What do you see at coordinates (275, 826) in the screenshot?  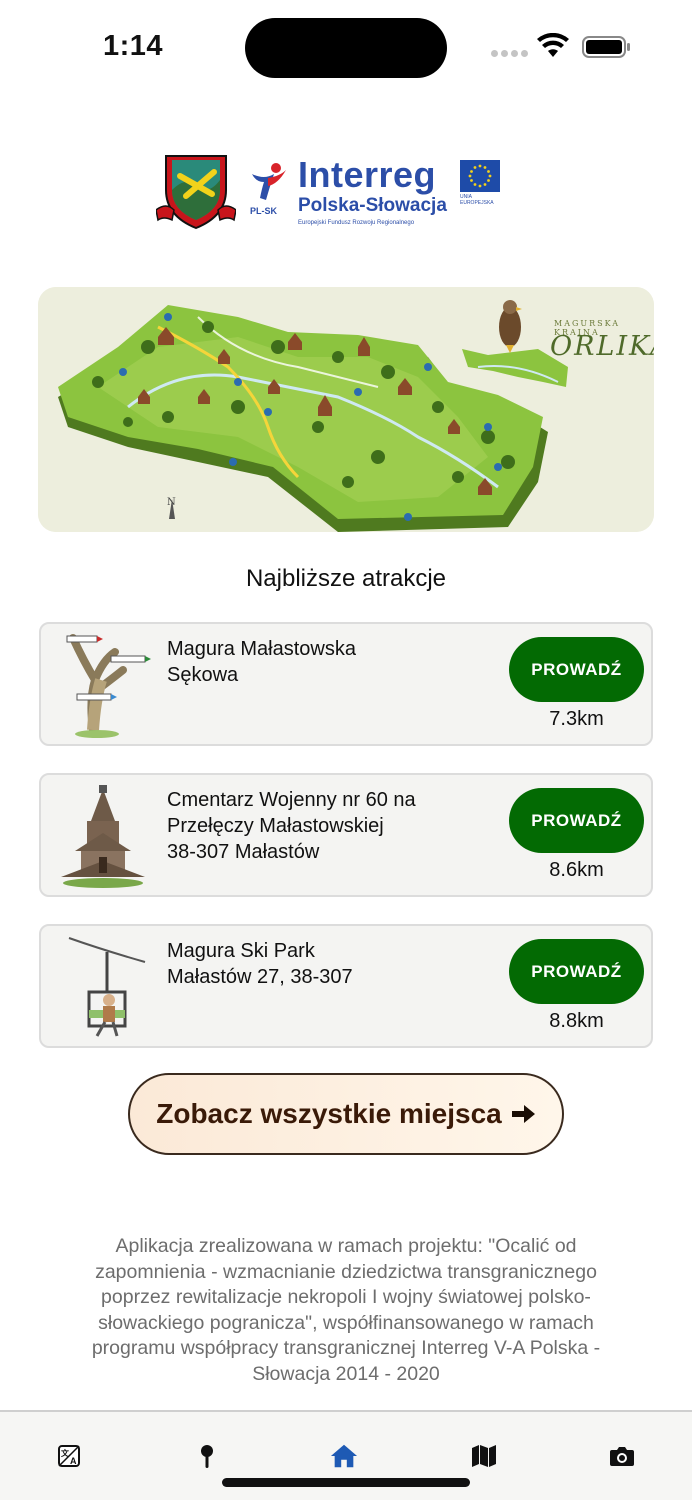 I see `attraction-name-cont: Przełęczy Małastowskiej` at bounding box center [275, 826].